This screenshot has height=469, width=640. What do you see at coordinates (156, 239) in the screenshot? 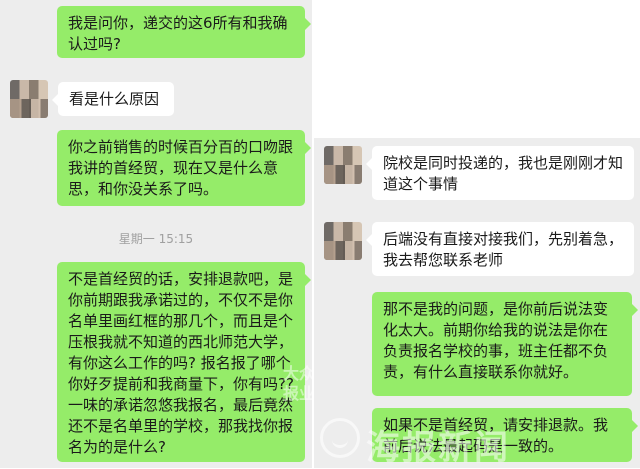
I see `chat-timestamp: 星期一 15:15` at bounding box center [156, 239].